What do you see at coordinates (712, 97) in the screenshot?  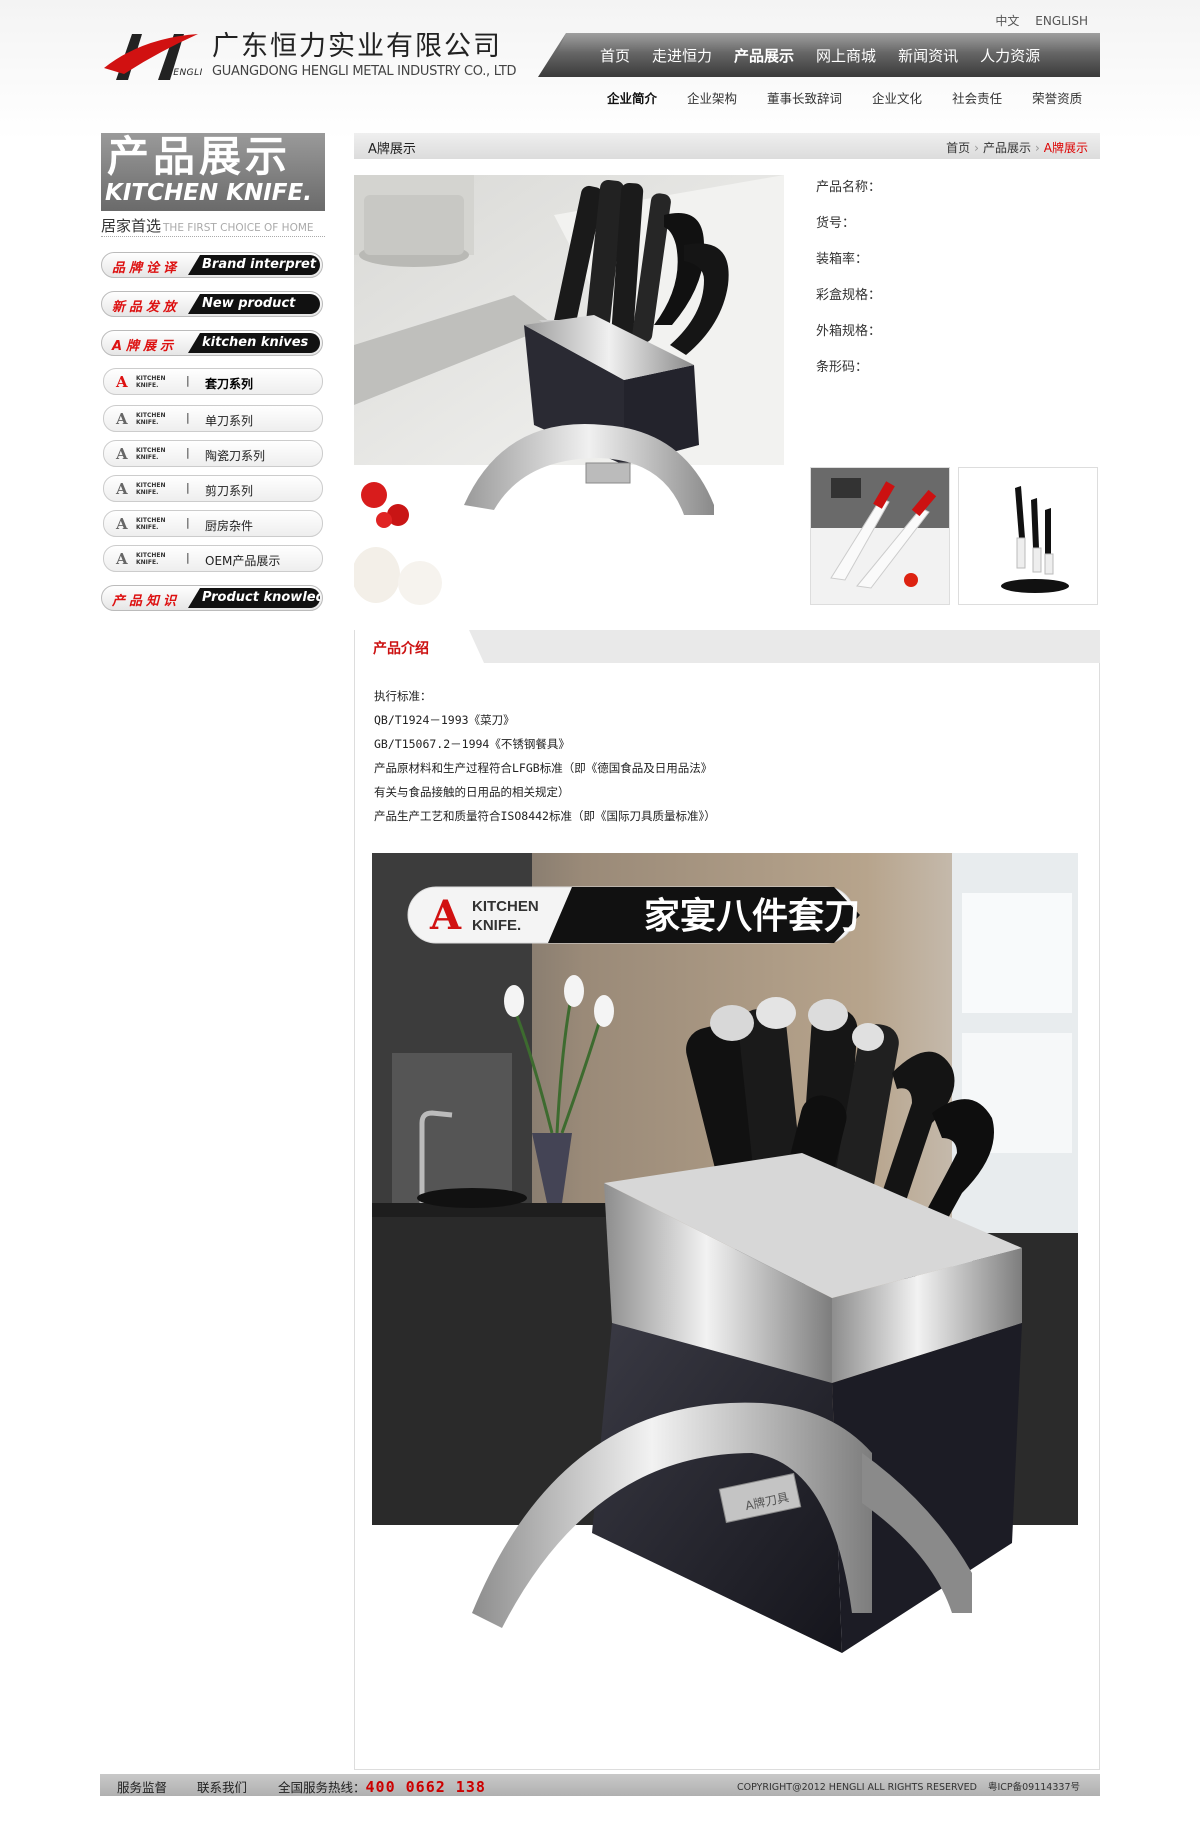 I see `subnav-structure: 企业架构` at bounding box center [712, 97].